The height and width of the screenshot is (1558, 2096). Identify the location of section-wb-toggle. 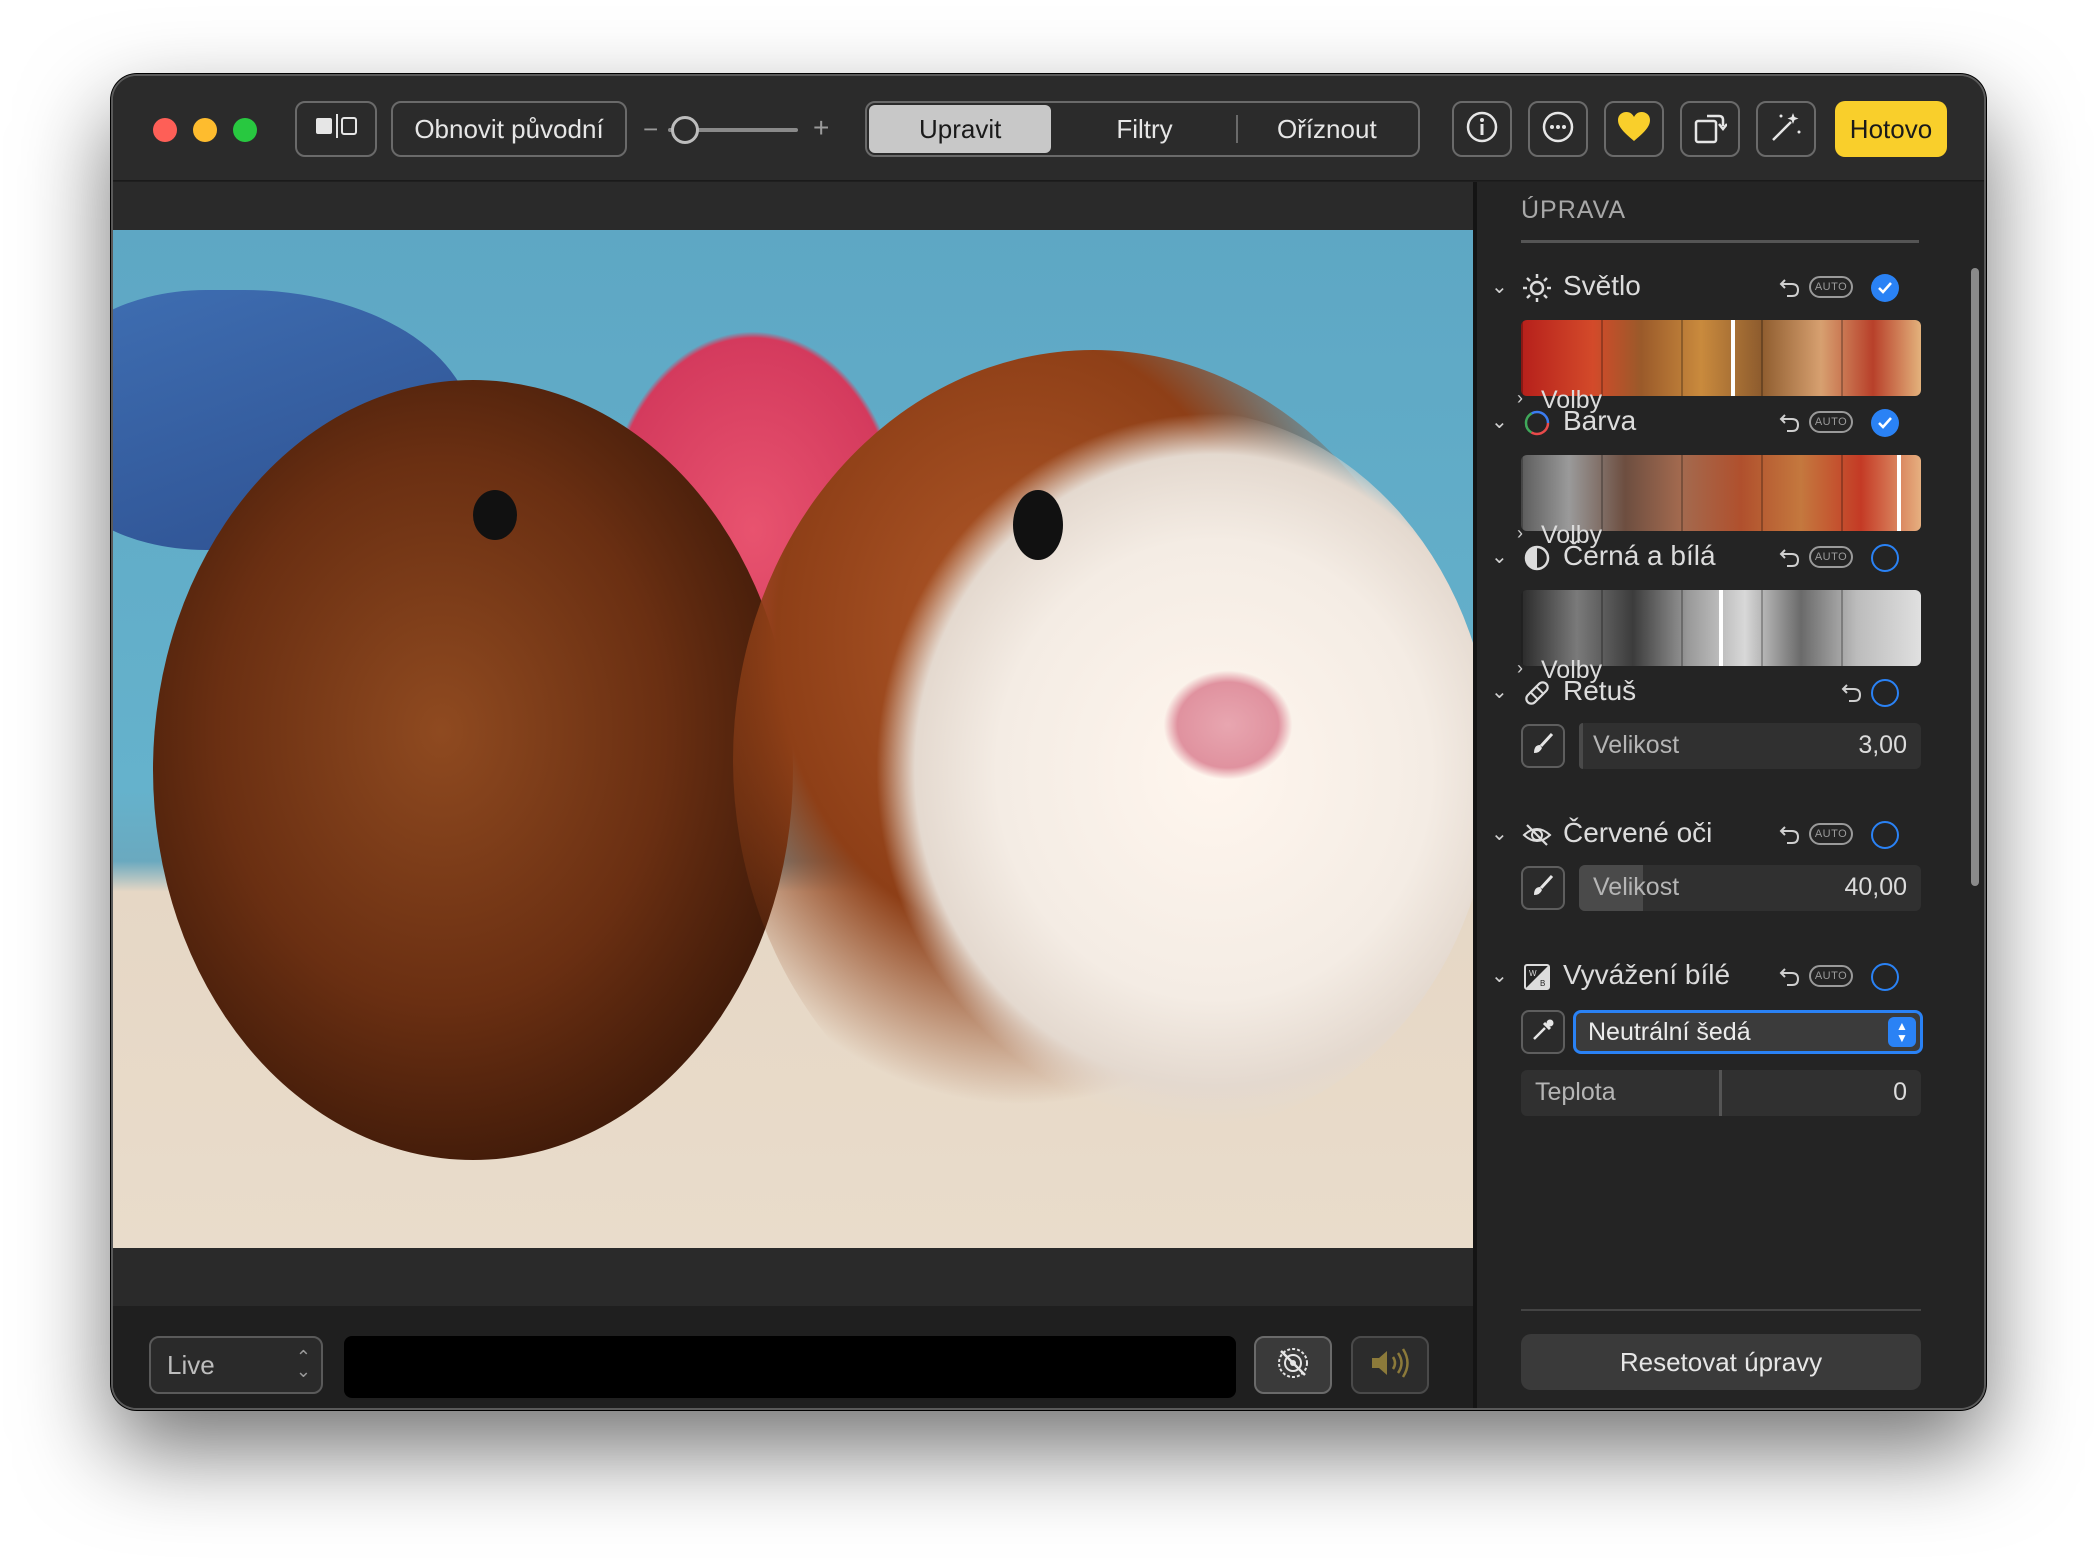
(1885, 977).